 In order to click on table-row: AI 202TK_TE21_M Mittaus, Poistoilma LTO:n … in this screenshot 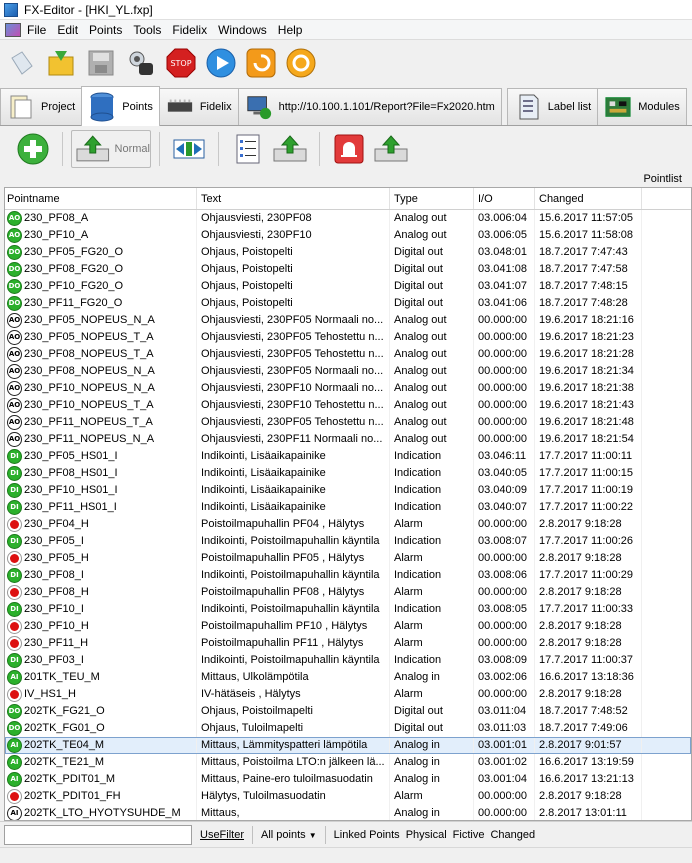, I will do `click(348, 762)`.